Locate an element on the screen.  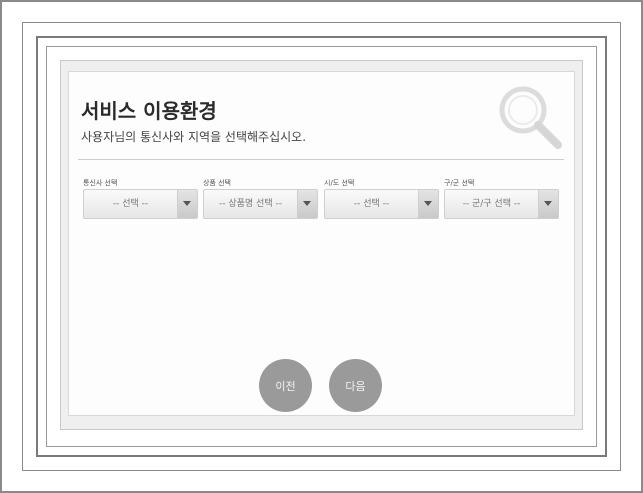
province-field: 시/도 선택 -- 선택 -- is located at coordinates (381, 198).